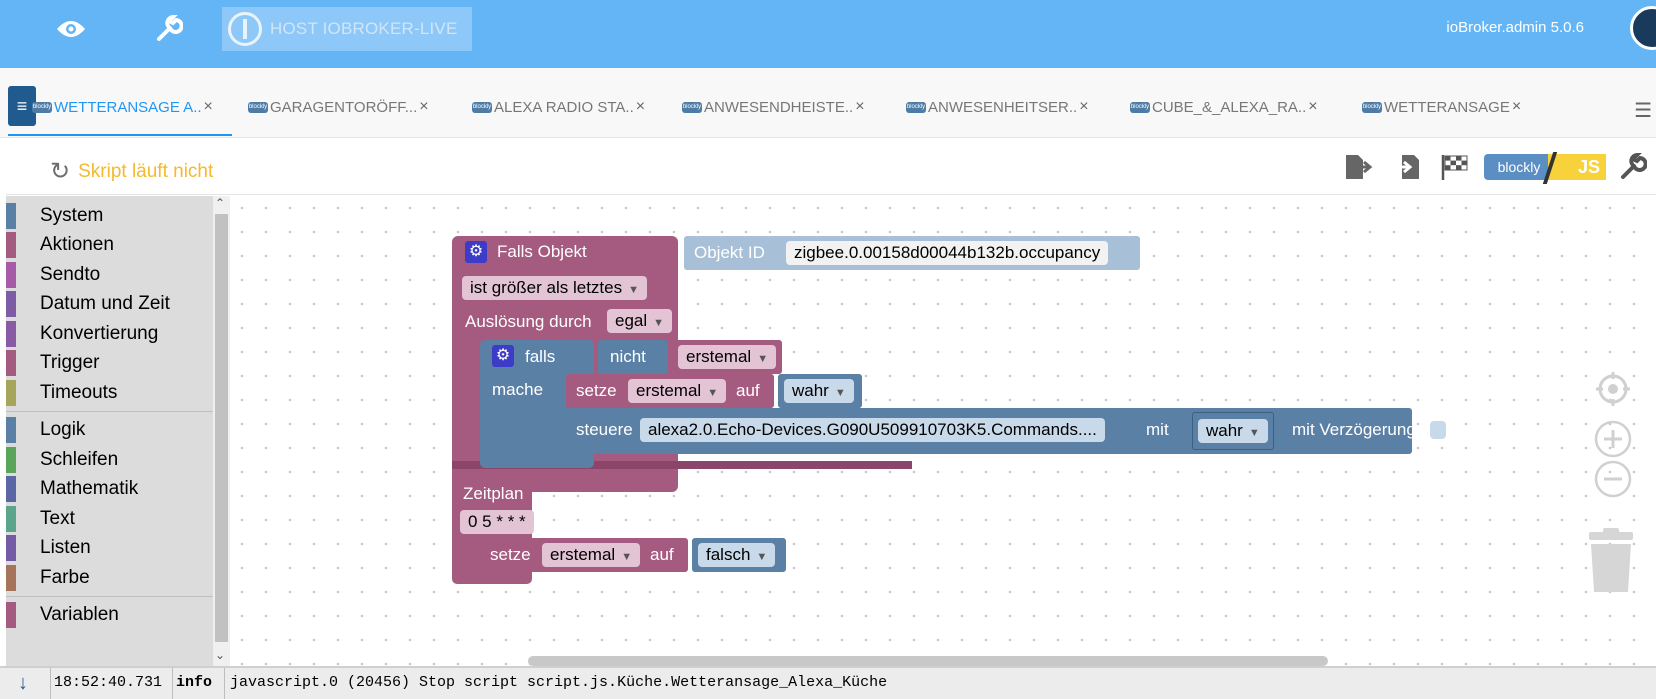  Describe the element at coordinates (169, 29) in the screenshot. I see `wrench-icon` at that location.